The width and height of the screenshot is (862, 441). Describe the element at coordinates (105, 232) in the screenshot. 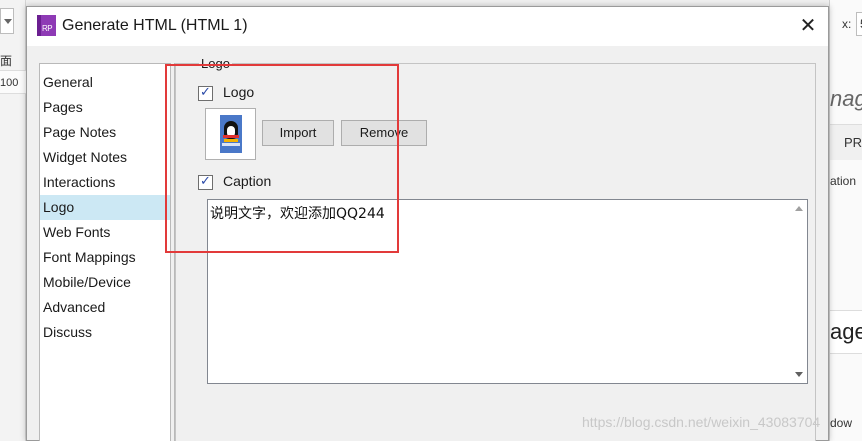

I see `nav-item-web-fonts: Web Fonts` at that location.